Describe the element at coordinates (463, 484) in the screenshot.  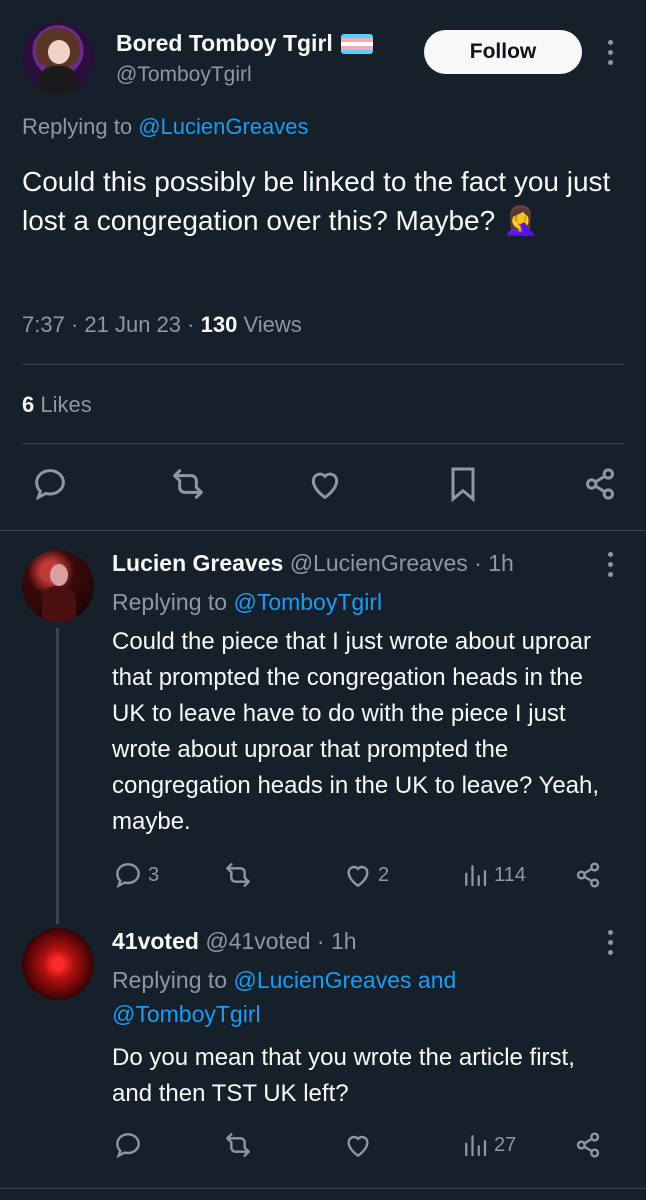
I see `bookmark-icon` at that location.